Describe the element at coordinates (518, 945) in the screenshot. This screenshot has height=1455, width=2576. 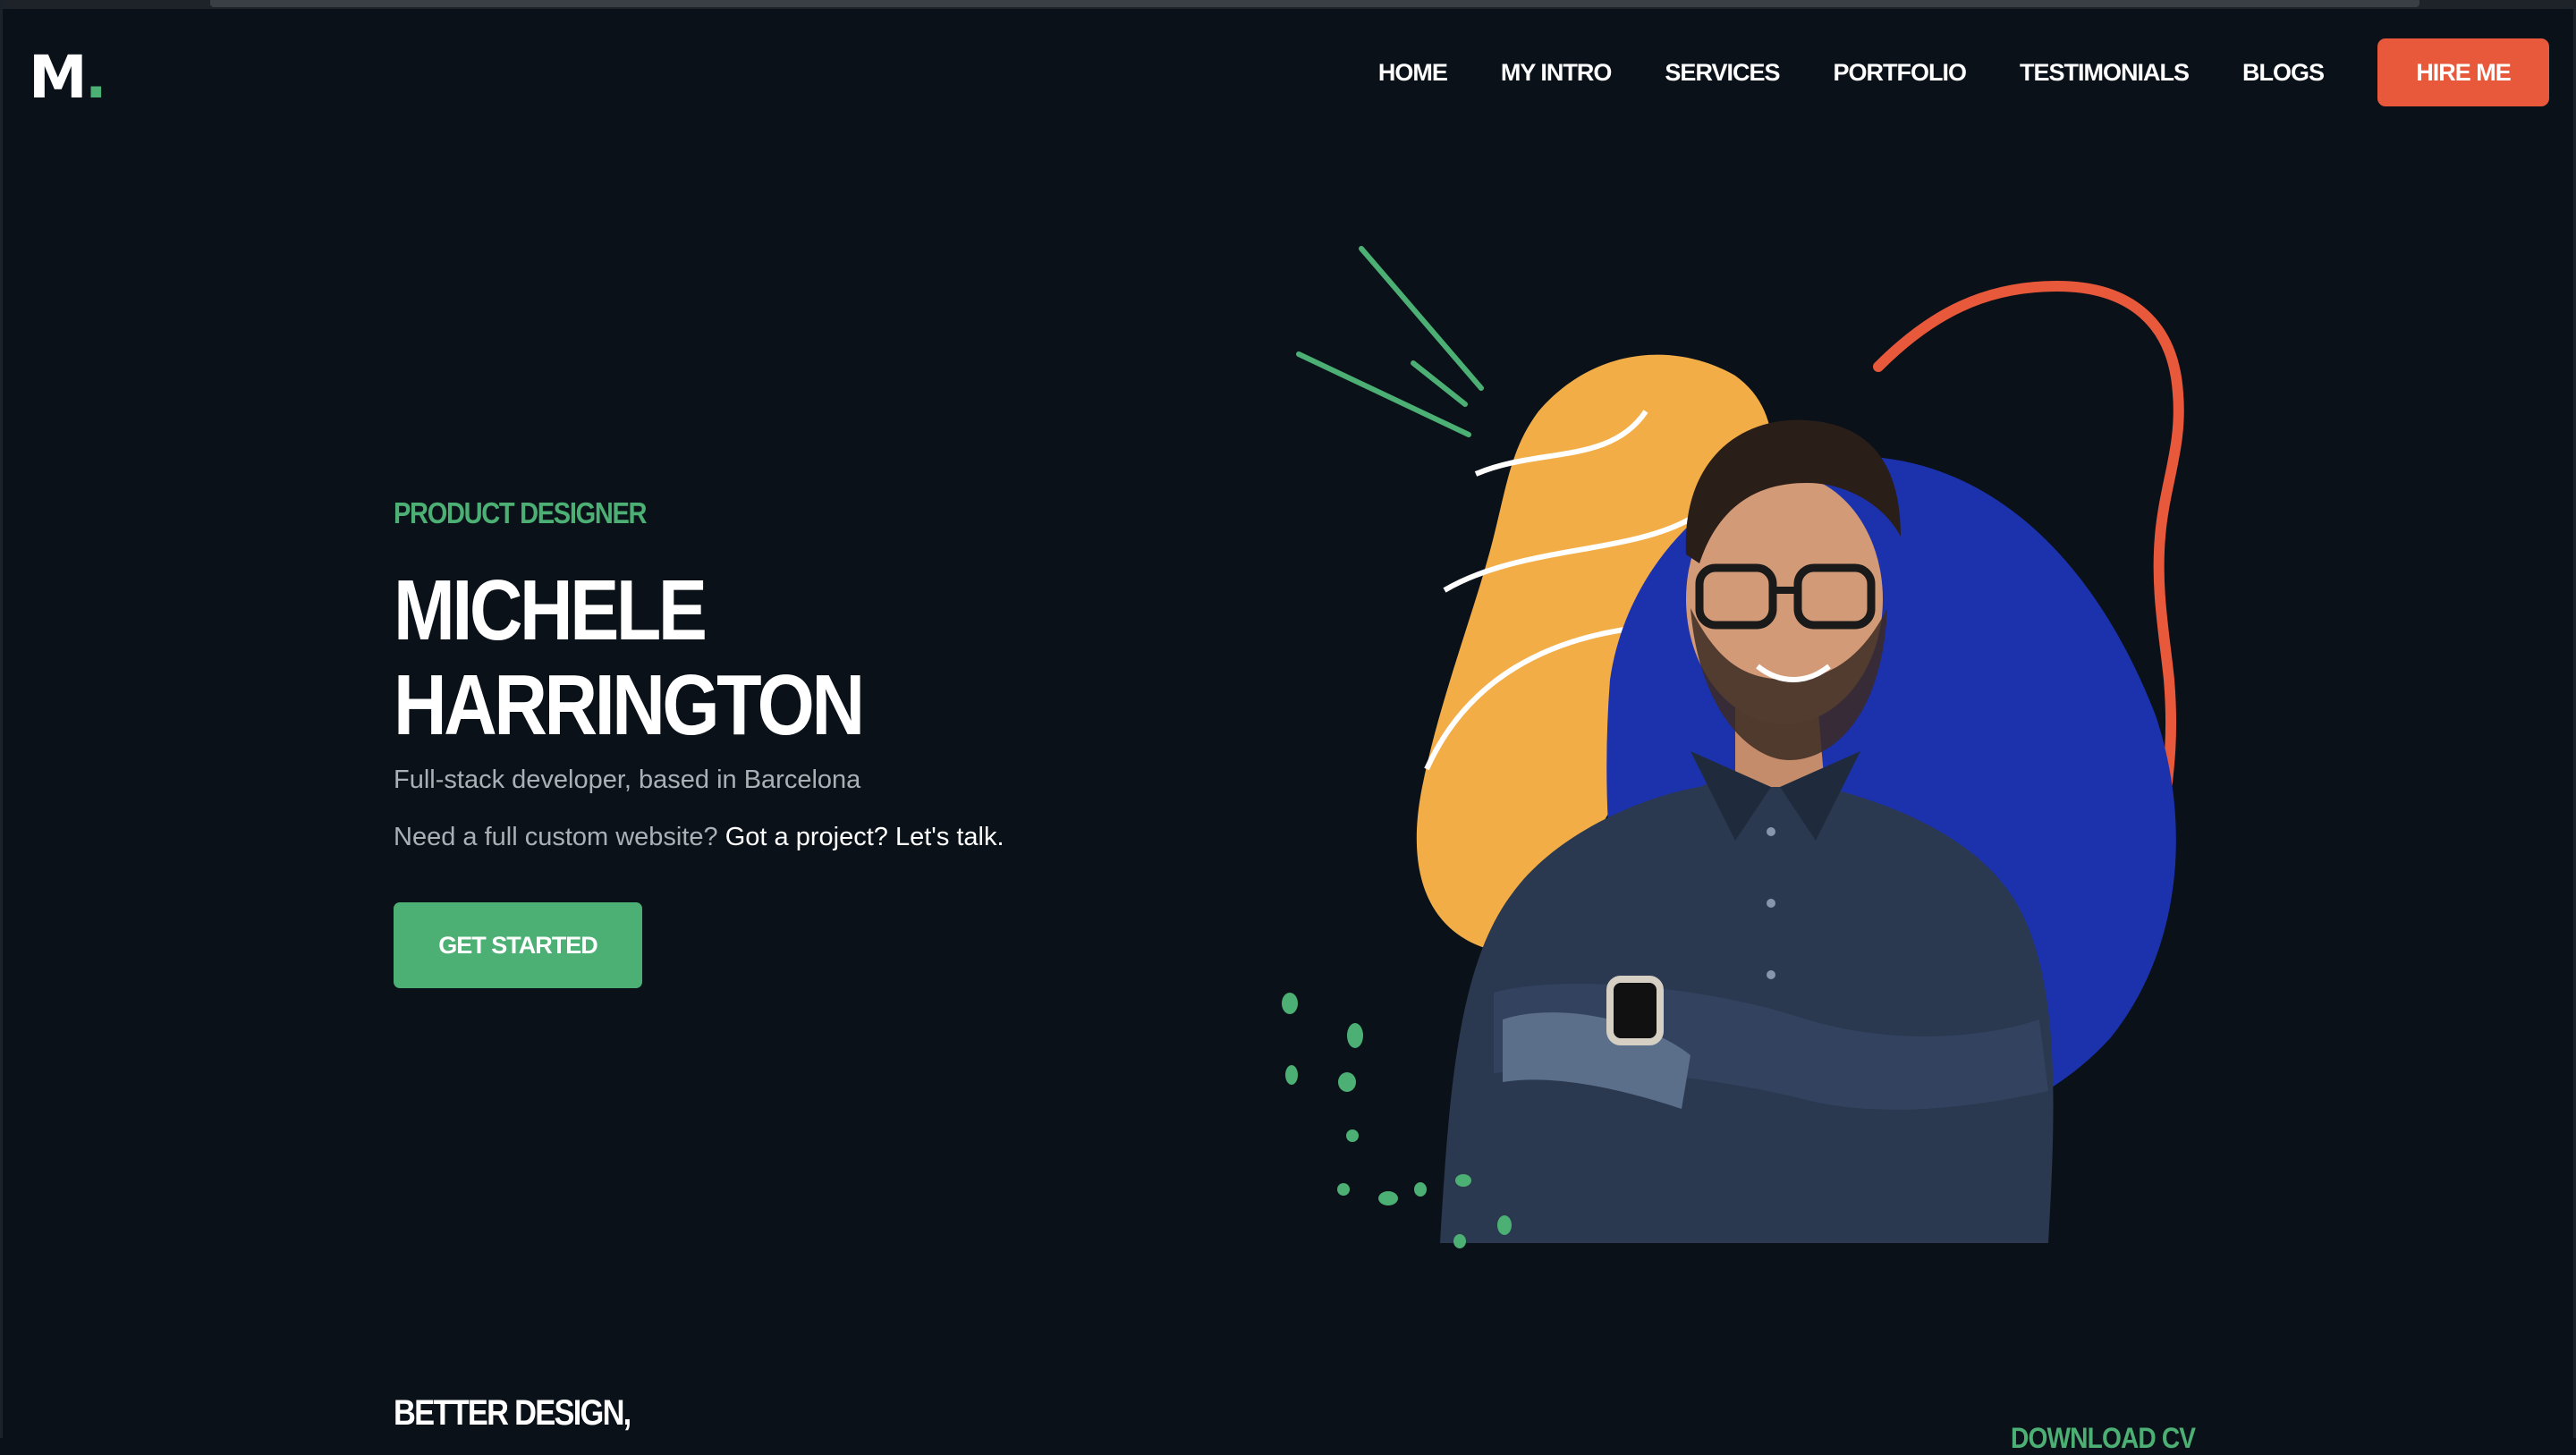
I see `get-started-button: GET STARTED` at that location.